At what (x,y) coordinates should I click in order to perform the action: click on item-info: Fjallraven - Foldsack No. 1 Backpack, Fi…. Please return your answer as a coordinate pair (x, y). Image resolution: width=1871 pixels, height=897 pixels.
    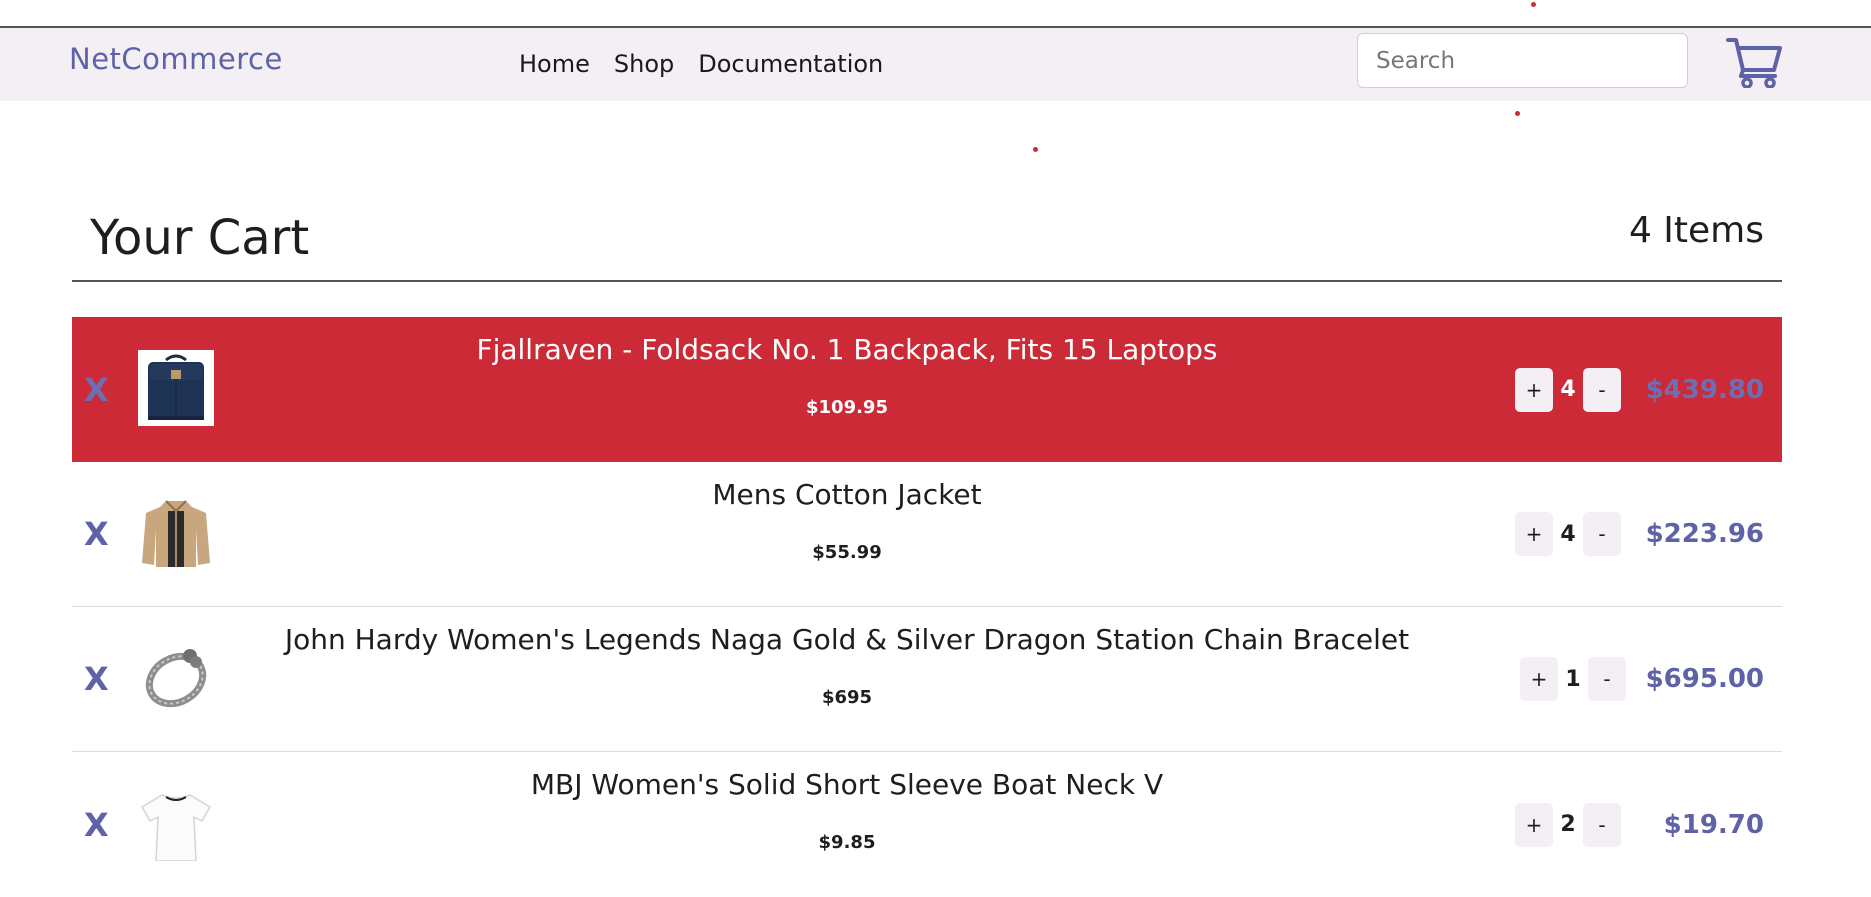
    Looking at the image, I should click on (847, 389).